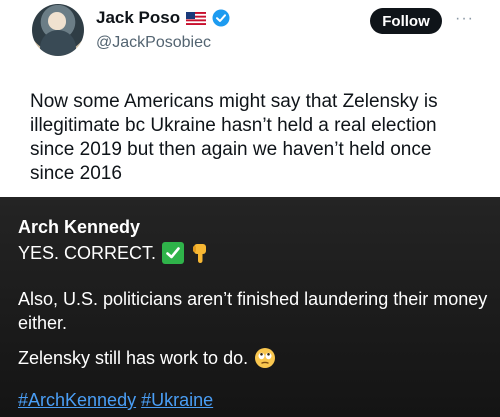 The height and width of the screenshot is (417, 500). What do you see at coordinates (221, 18) in the screenshot?
I see `verified-badge-icon` at bounding box center [221, 18].